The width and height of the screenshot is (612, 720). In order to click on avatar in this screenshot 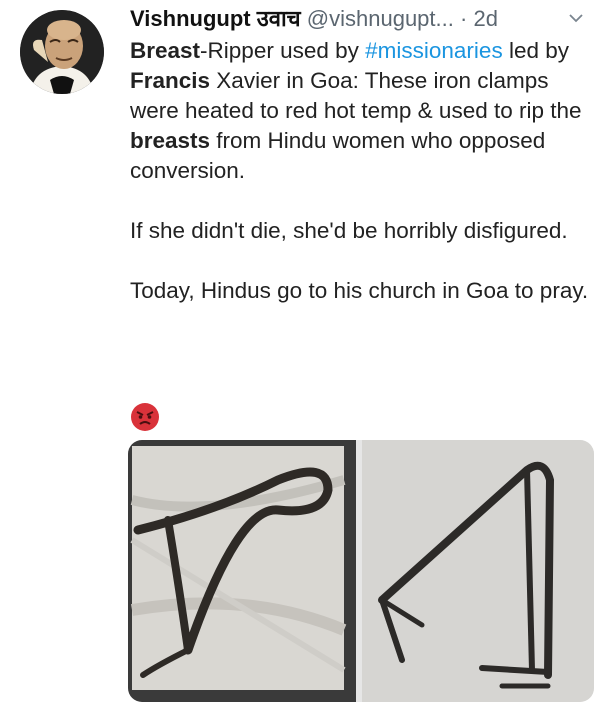, I will do `click(62, 52)`.